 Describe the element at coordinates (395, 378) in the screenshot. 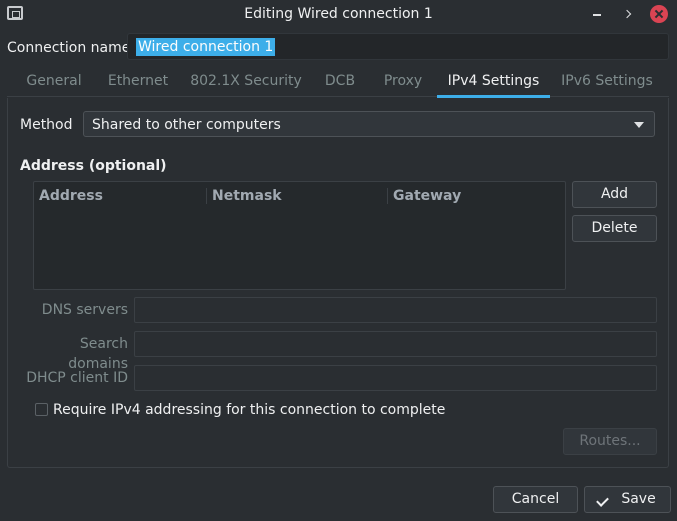

I see `dhcp-client-id-input` at that location.